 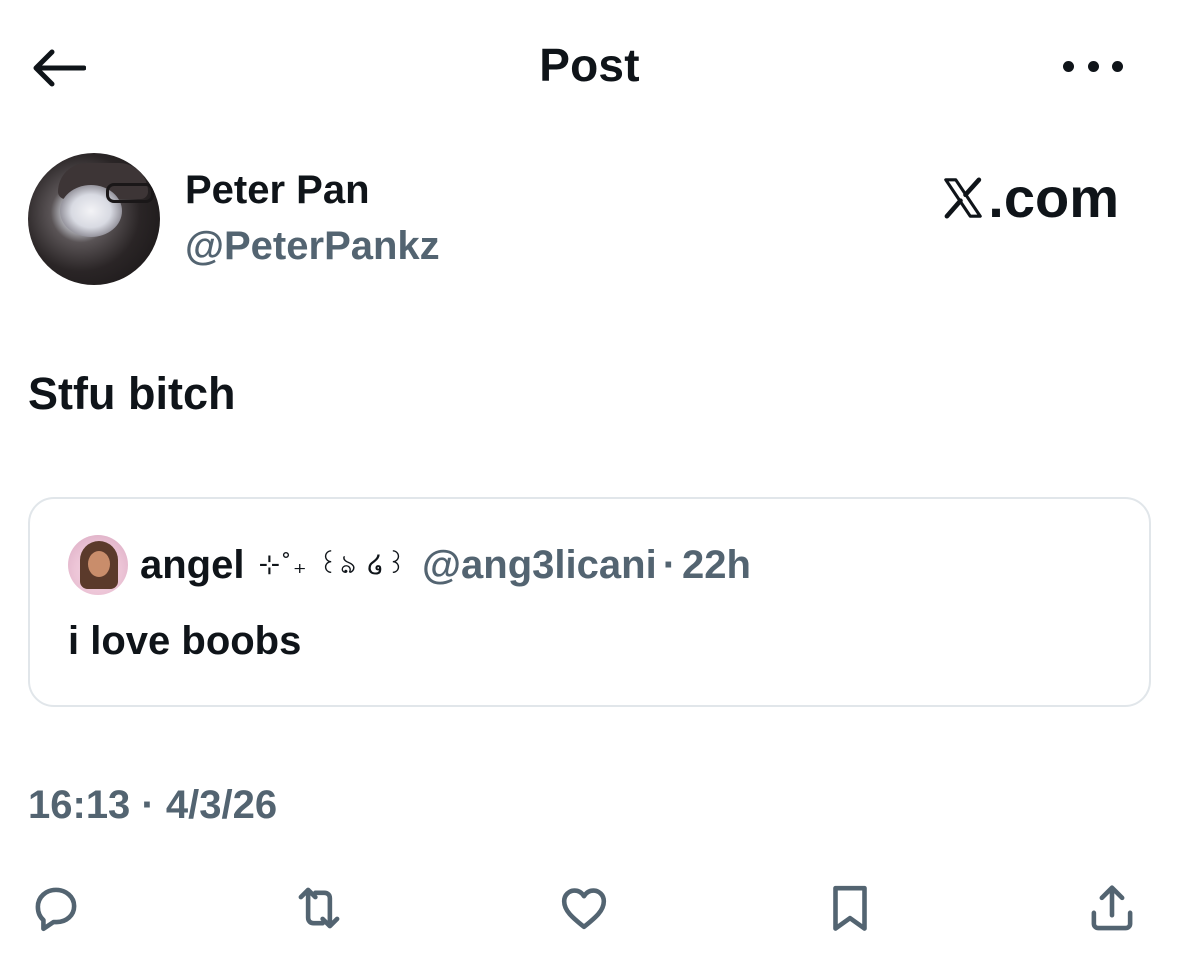 I want to click on like-icon, so click(x=584, y=909).